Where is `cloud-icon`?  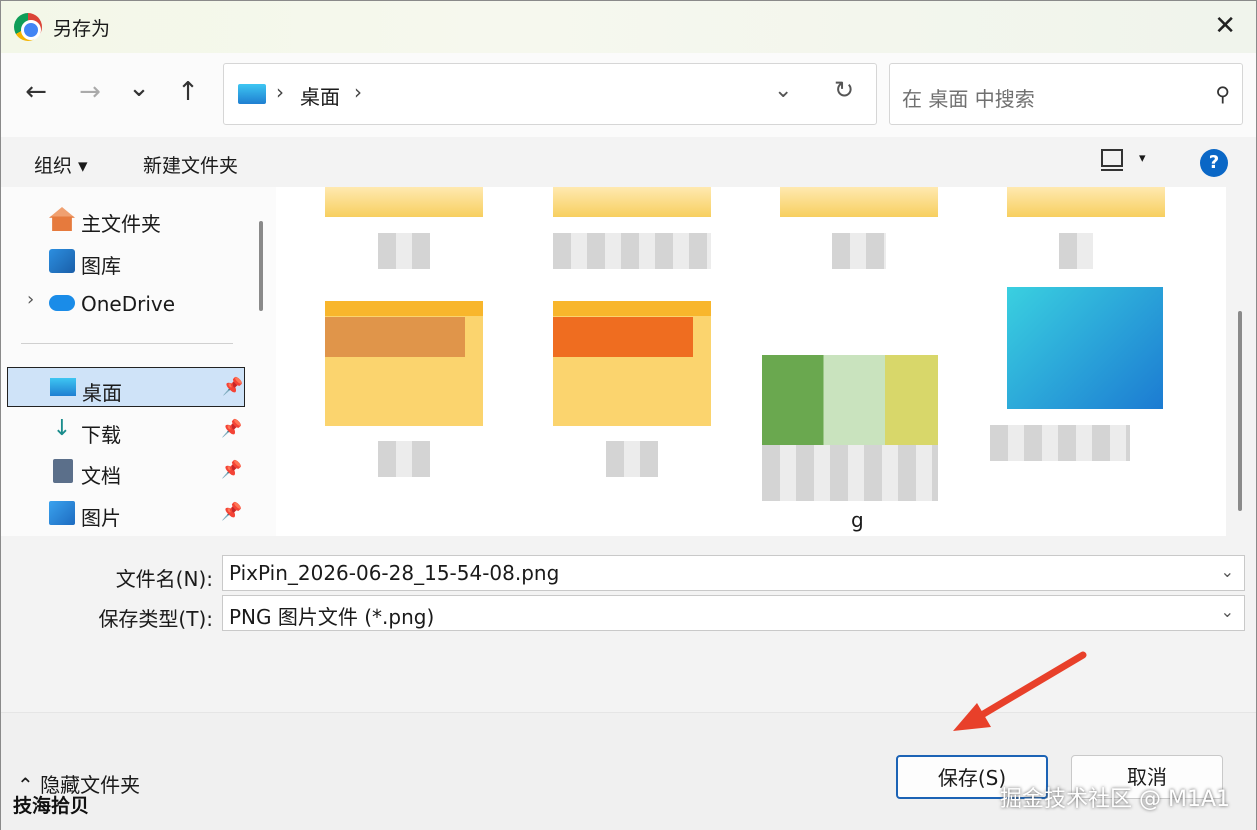 cloud-icon is located at coordinates (62, 303).